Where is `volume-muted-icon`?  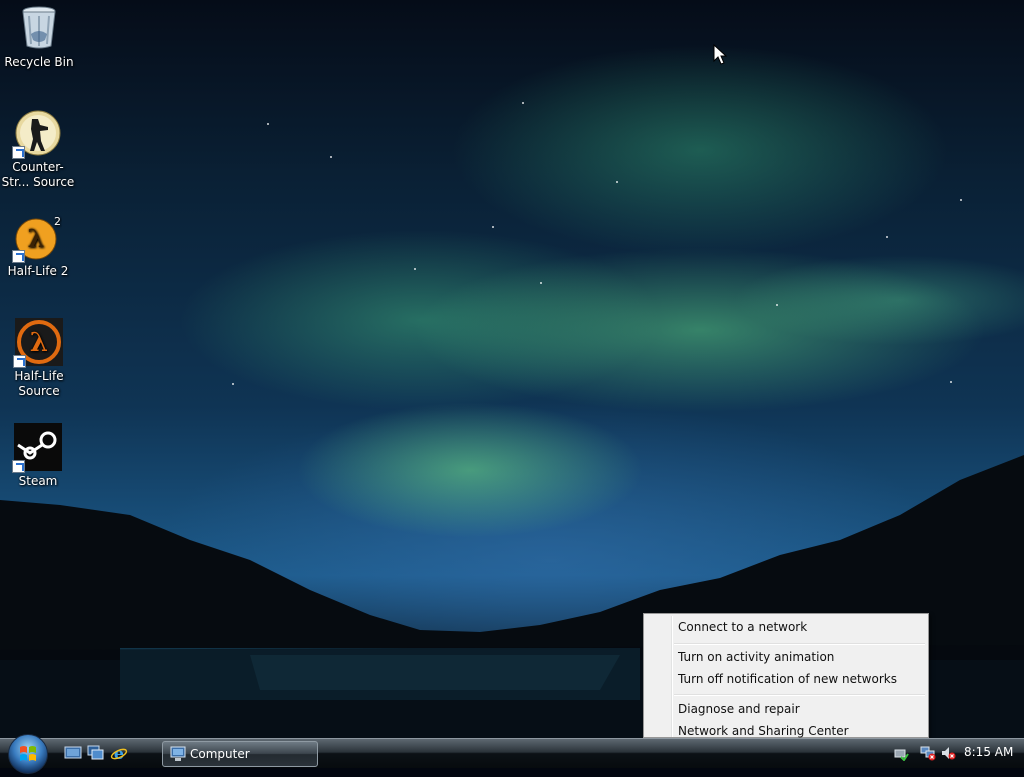 volume-muted-icon is located at coordinates (948, 753).